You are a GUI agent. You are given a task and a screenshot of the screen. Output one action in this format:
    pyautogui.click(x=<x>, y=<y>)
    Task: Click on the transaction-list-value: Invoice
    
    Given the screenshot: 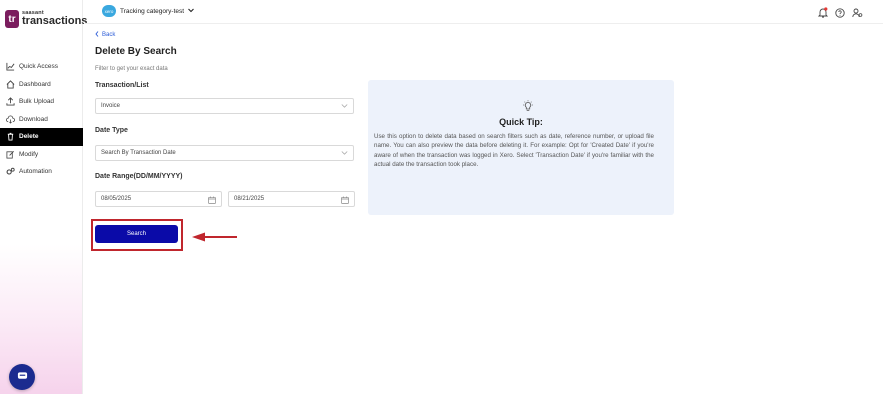 What is the action you would take?
    pyautogui.click(x=111, y=106)
    